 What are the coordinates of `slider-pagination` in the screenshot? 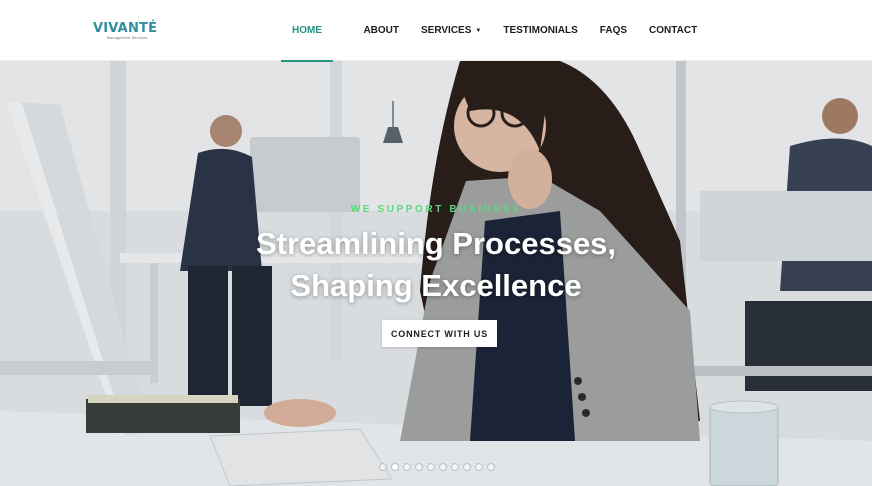 It's located at (437, 467).